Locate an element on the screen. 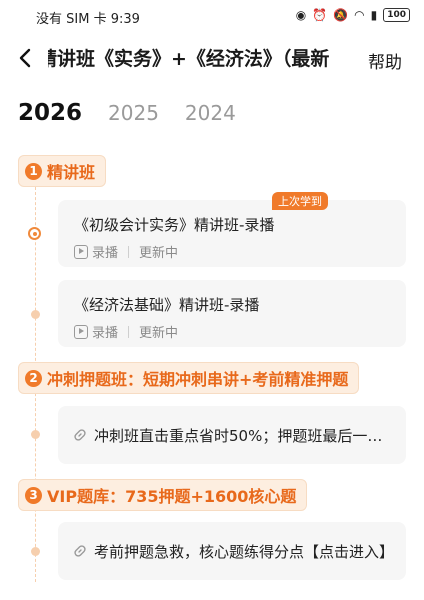  tab-year-2025: 2025 is located at coordinates (133, 113).